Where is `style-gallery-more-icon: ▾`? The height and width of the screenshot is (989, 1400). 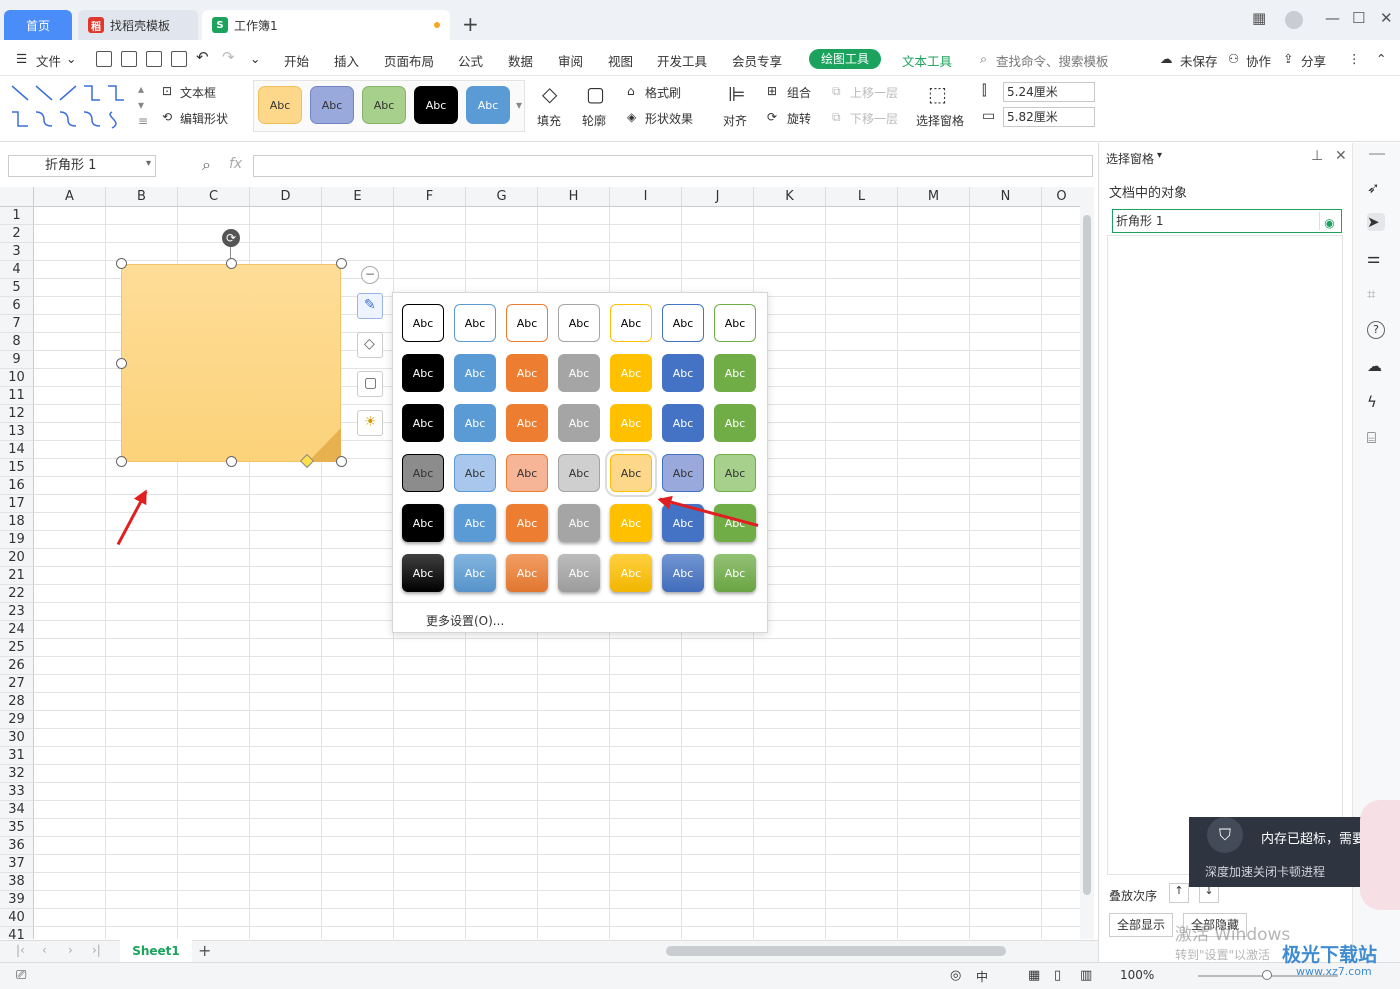
style-gallery-more-icon: ▾ is located at coordinates (519, 105).